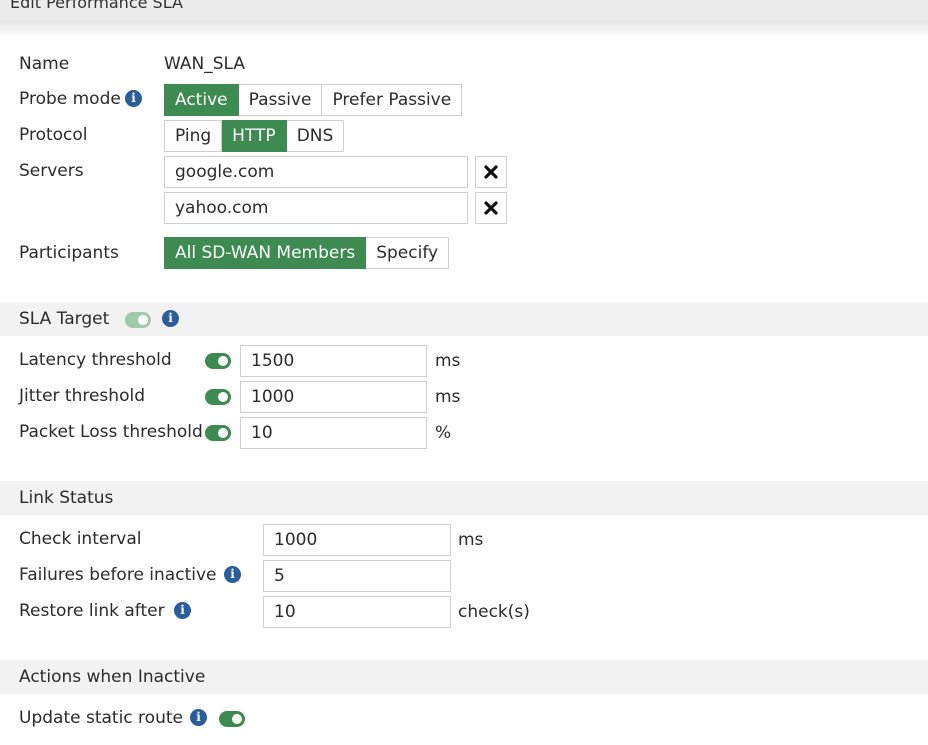 The width and height of the screenshot is (928, 745). I want to click on latency-unit: ms, so click(448, 361).